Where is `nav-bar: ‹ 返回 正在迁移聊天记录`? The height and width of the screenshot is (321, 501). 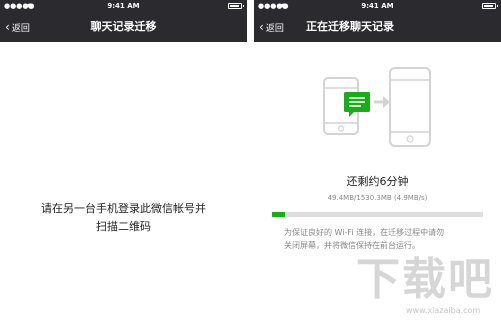
nav-bar: ‹ 返回 正在迁移聊天记录 is located at coordinates (377, 27).